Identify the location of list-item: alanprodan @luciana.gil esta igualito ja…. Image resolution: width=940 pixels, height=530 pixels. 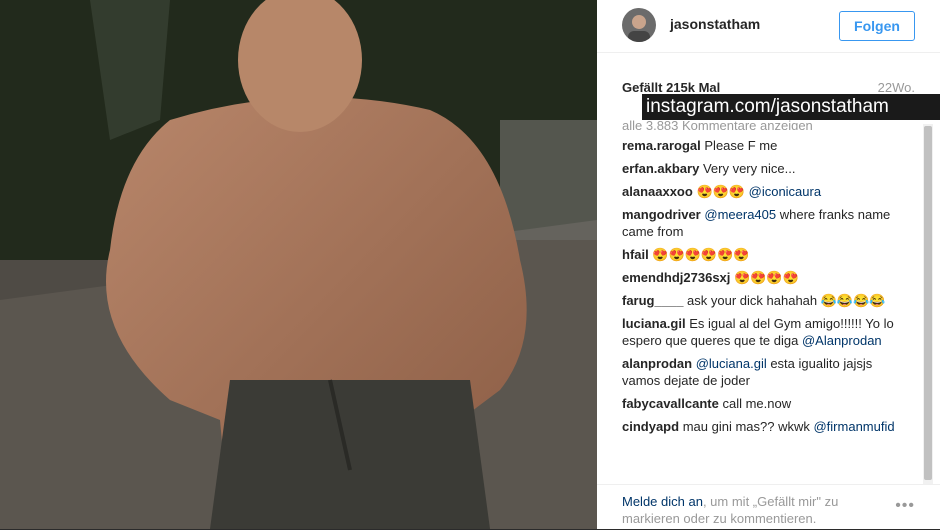
(762, 372).